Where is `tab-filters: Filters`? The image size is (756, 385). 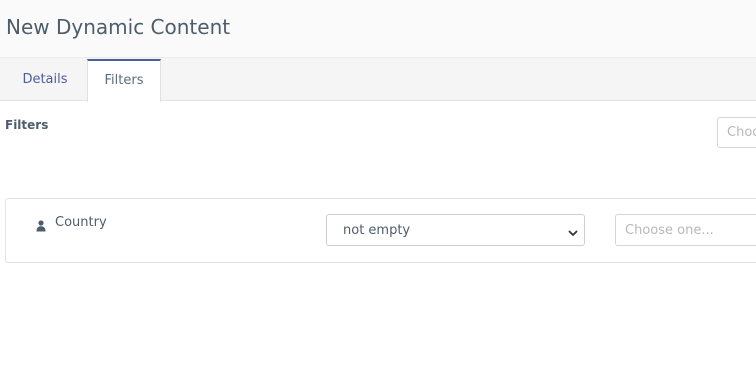 tab-filters: Filters is located at coordinates (124, 80).